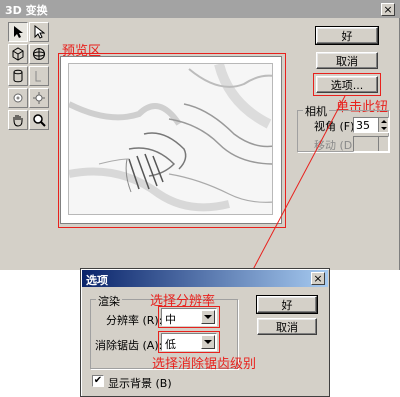  What do you see at coordinates (287, 326) in the screenshot?
I see `dialog-cancel-button: 取消` at bounding box center [287, 326].